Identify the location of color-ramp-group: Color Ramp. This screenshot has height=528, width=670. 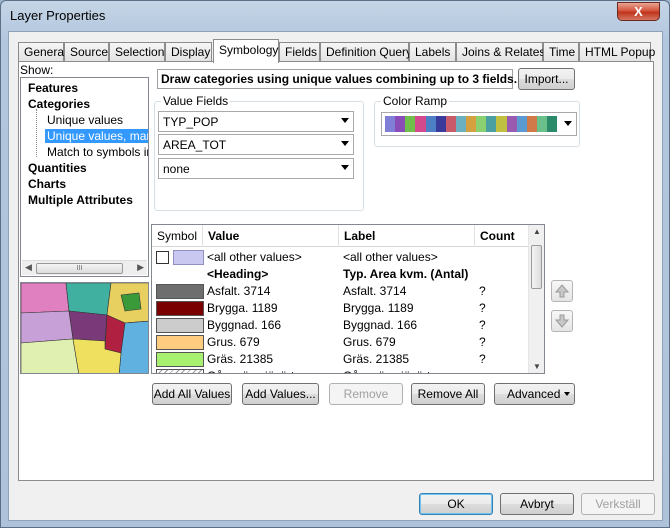
(477, 120).